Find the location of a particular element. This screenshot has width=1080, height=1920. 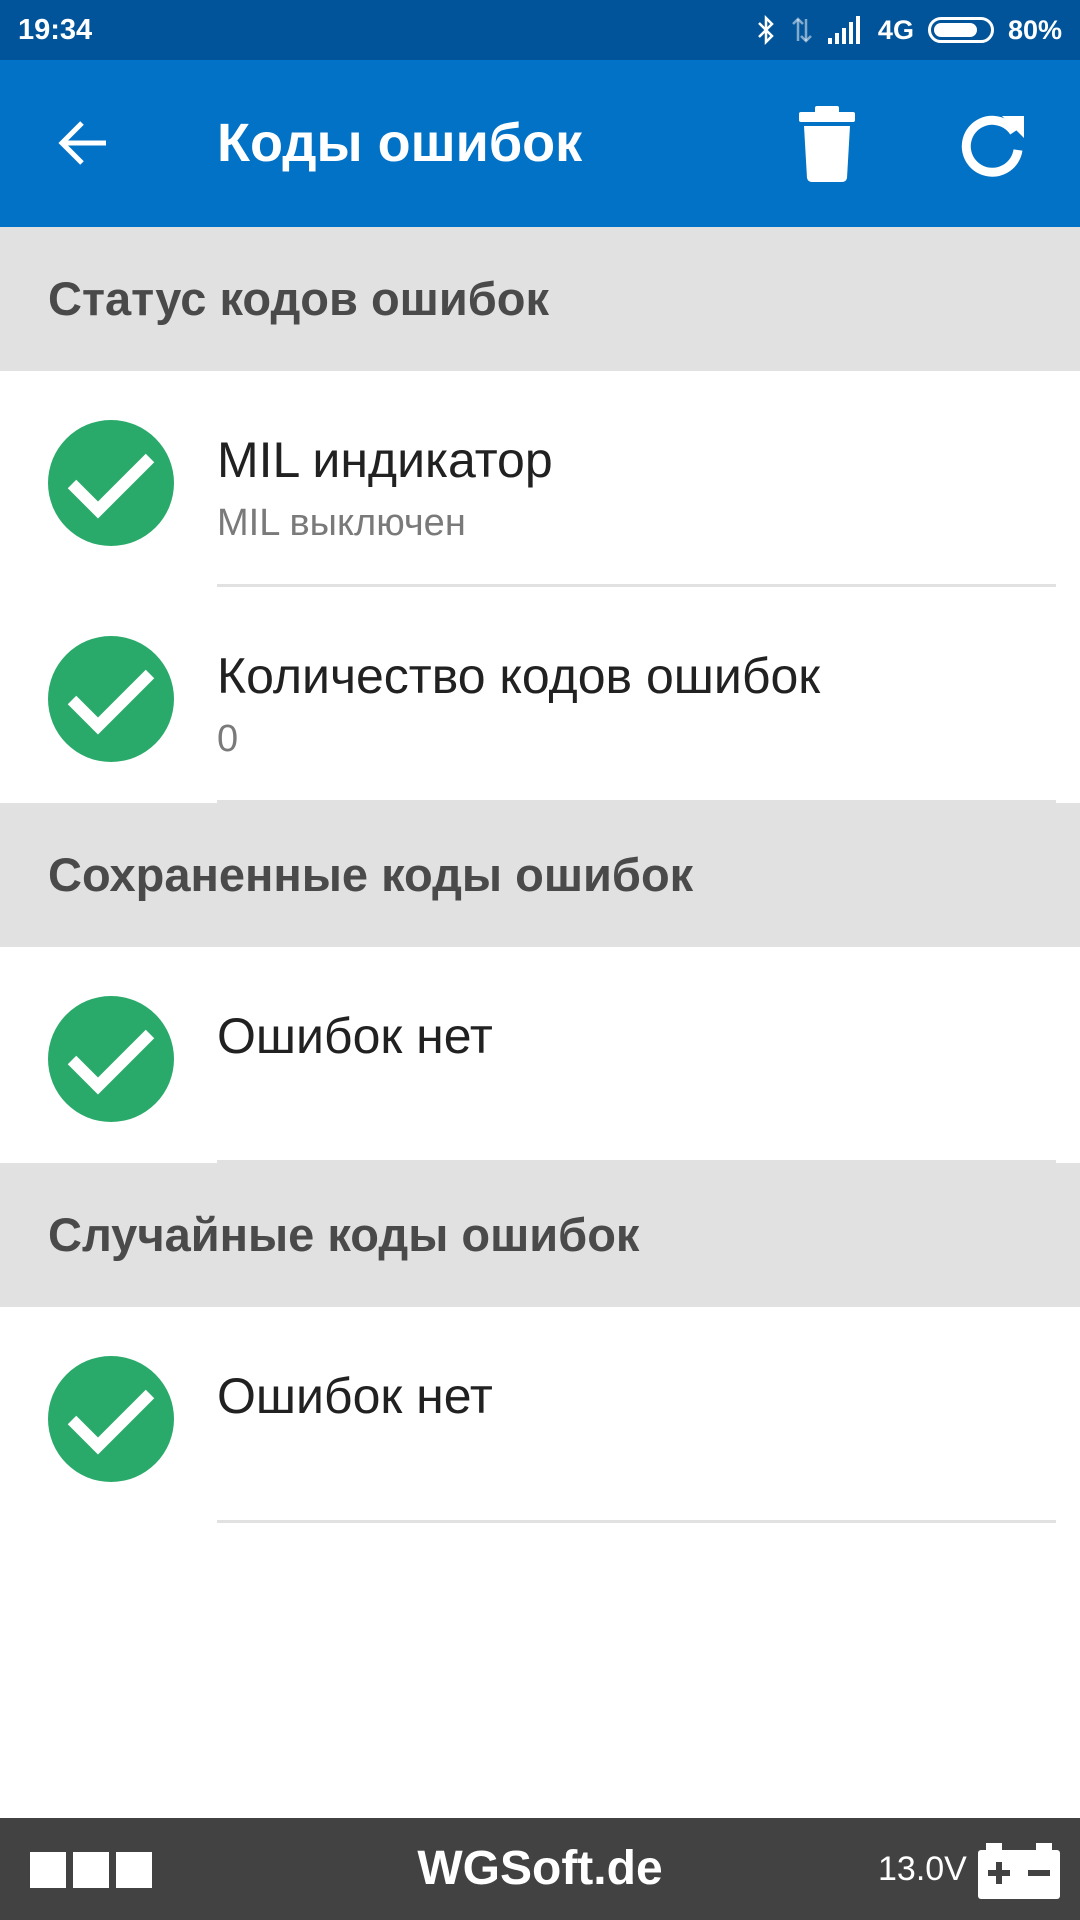

section-header-stored: Сохраненные коды ошибок is located at coordinates (540, 875).